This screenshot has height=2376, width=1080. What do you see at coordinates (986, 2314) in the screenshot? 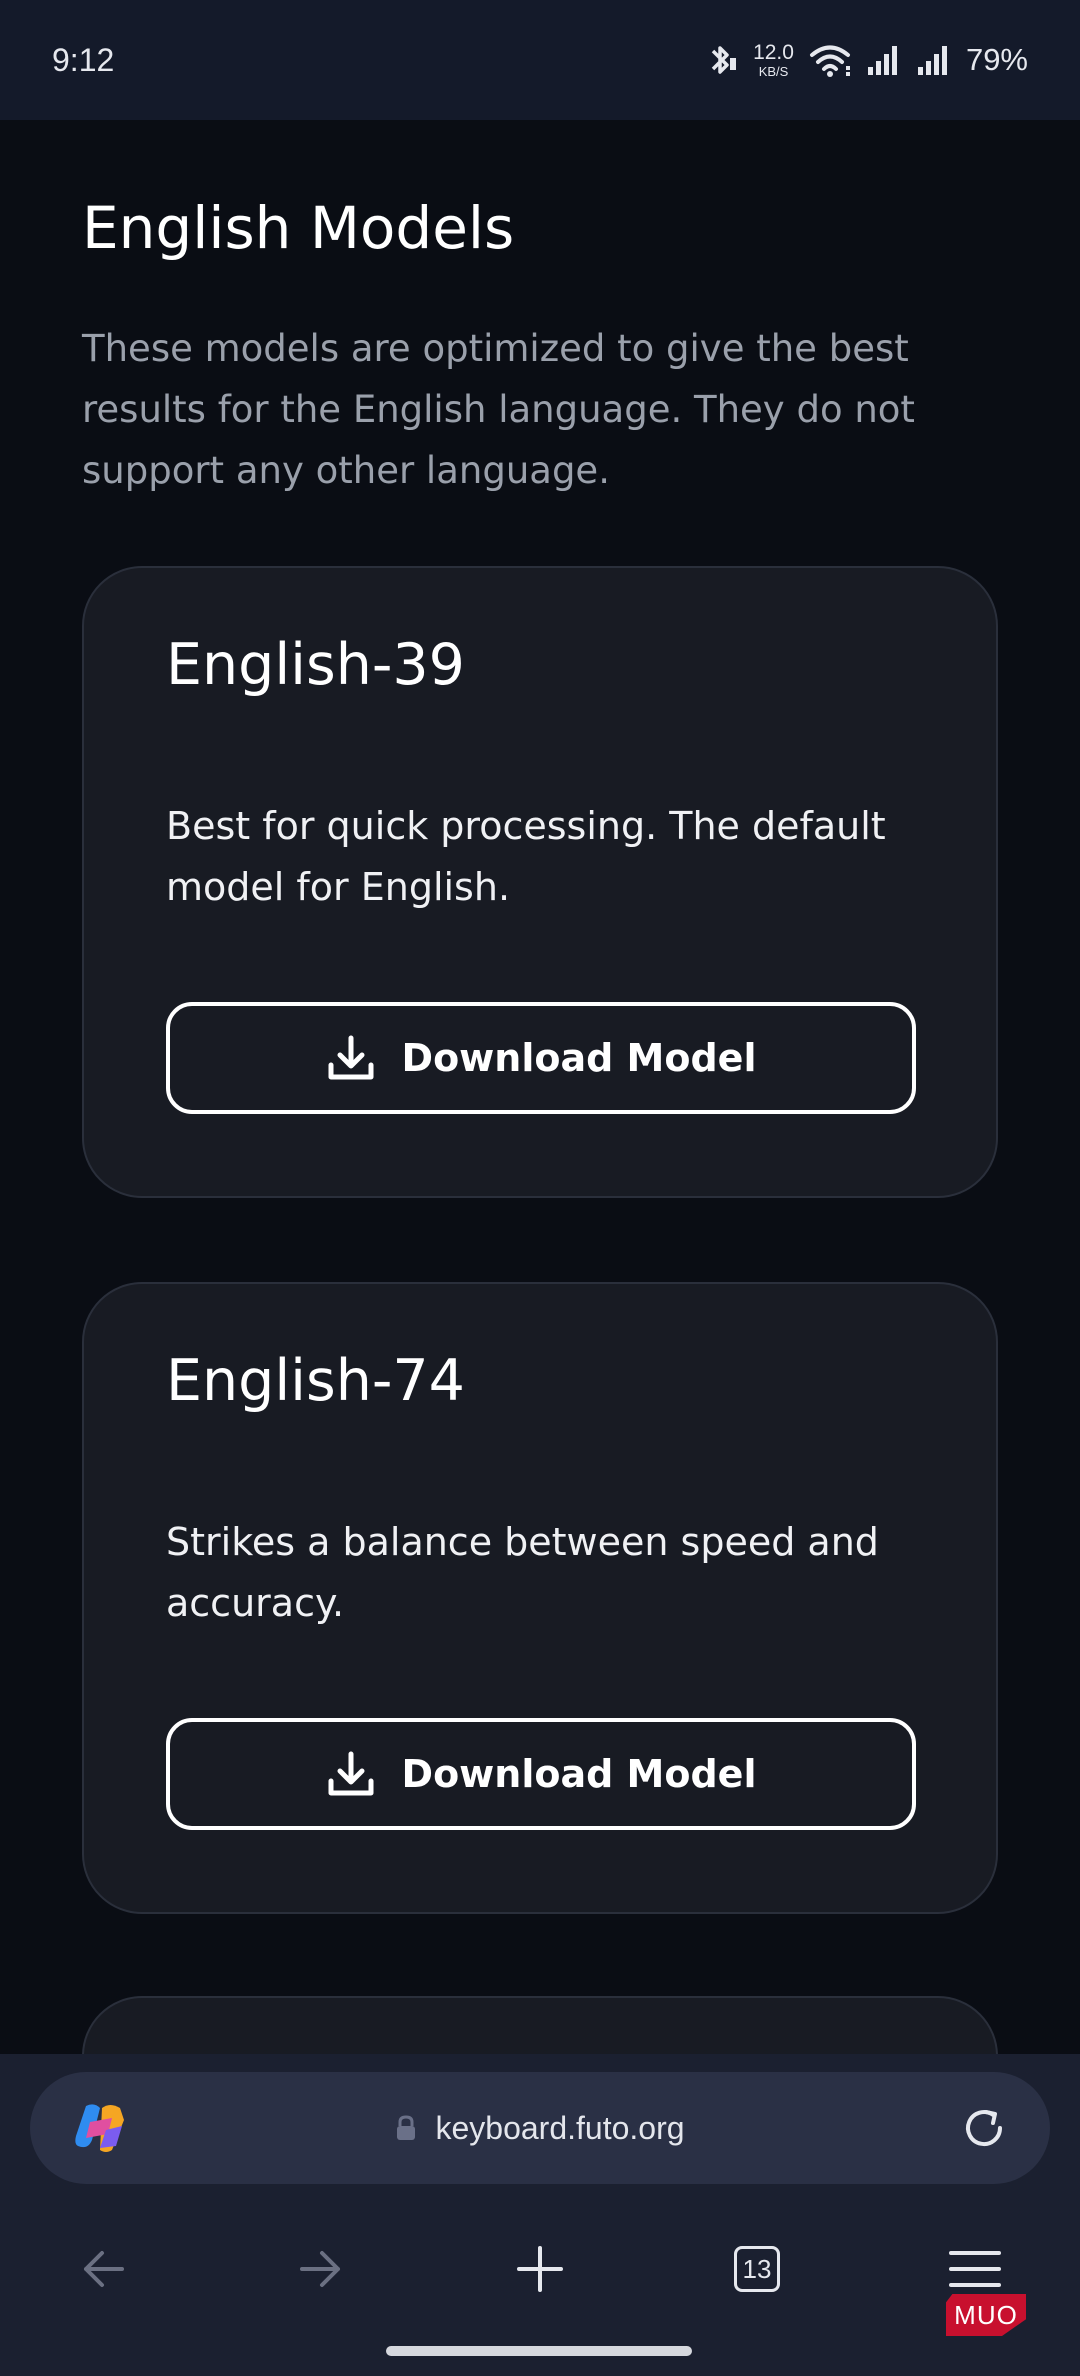
I see `watermark-text: MUO` at bounding box center [986, 2314].